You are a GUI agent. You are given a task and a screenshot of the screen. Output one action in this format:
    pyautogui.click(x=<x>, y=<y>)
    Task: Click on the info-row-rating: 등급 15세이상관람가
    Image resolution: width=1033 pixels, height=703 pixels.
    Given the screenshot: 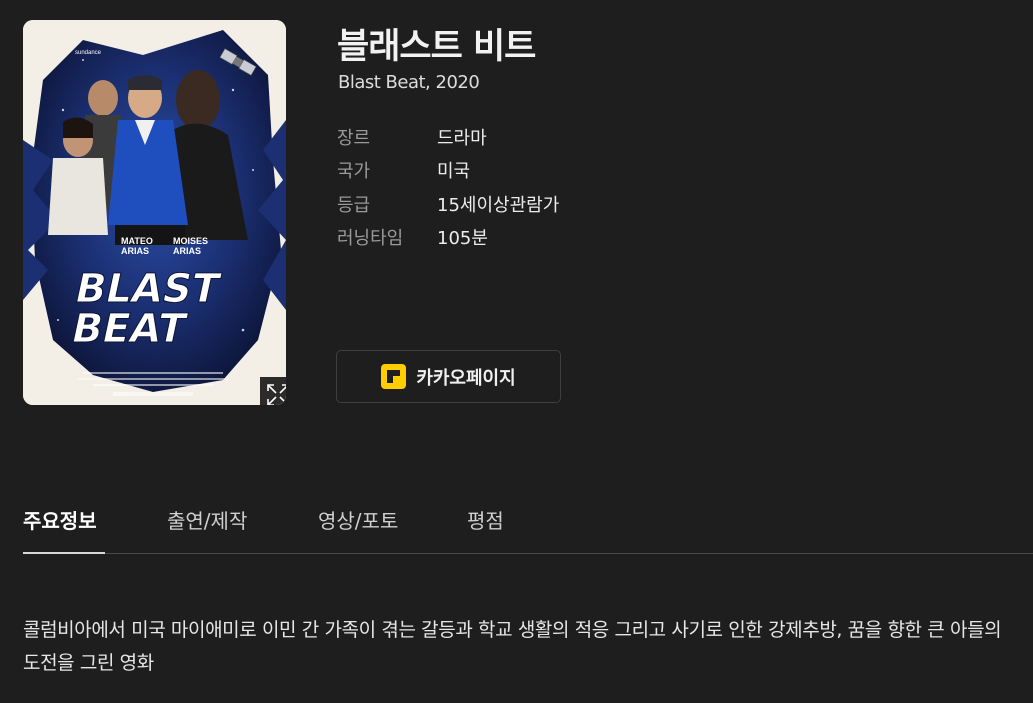 What is the action you would take?
    pyautogui.click(x=448, y=204)
    